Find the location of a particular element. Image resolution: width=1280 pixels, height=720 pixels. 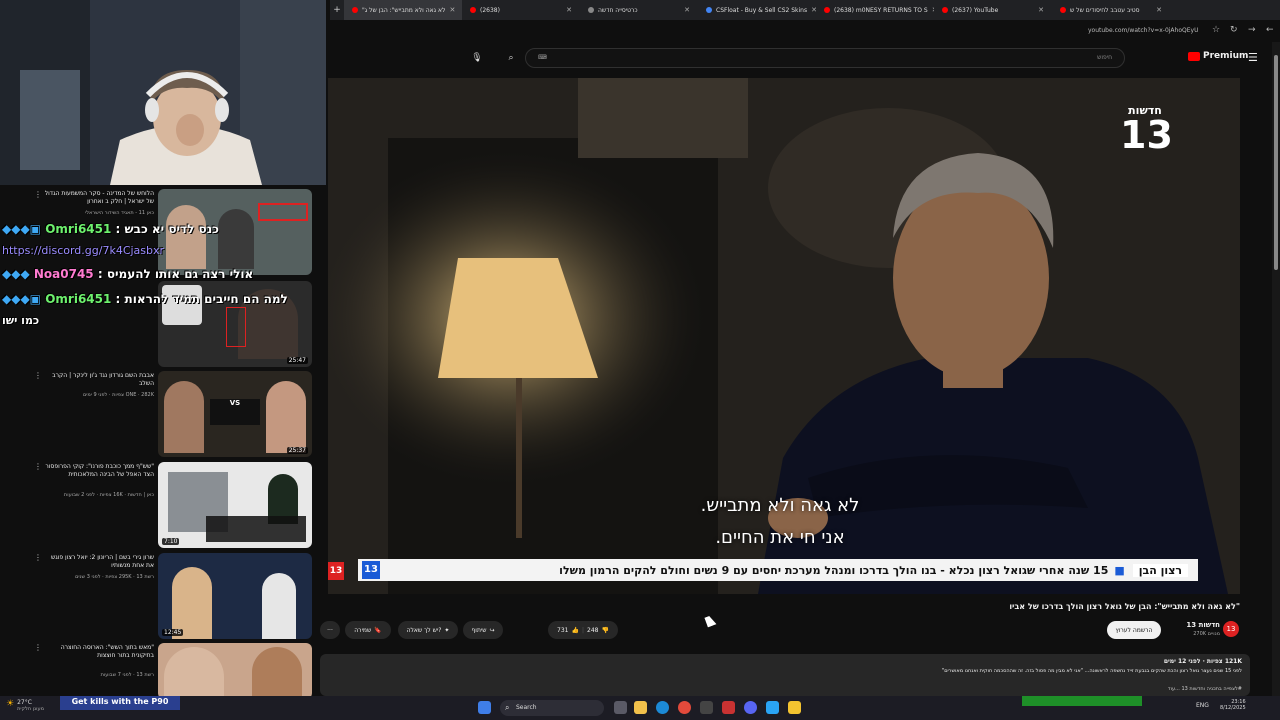

new-tab-favicon-icon is located at coordinates (591, 10).